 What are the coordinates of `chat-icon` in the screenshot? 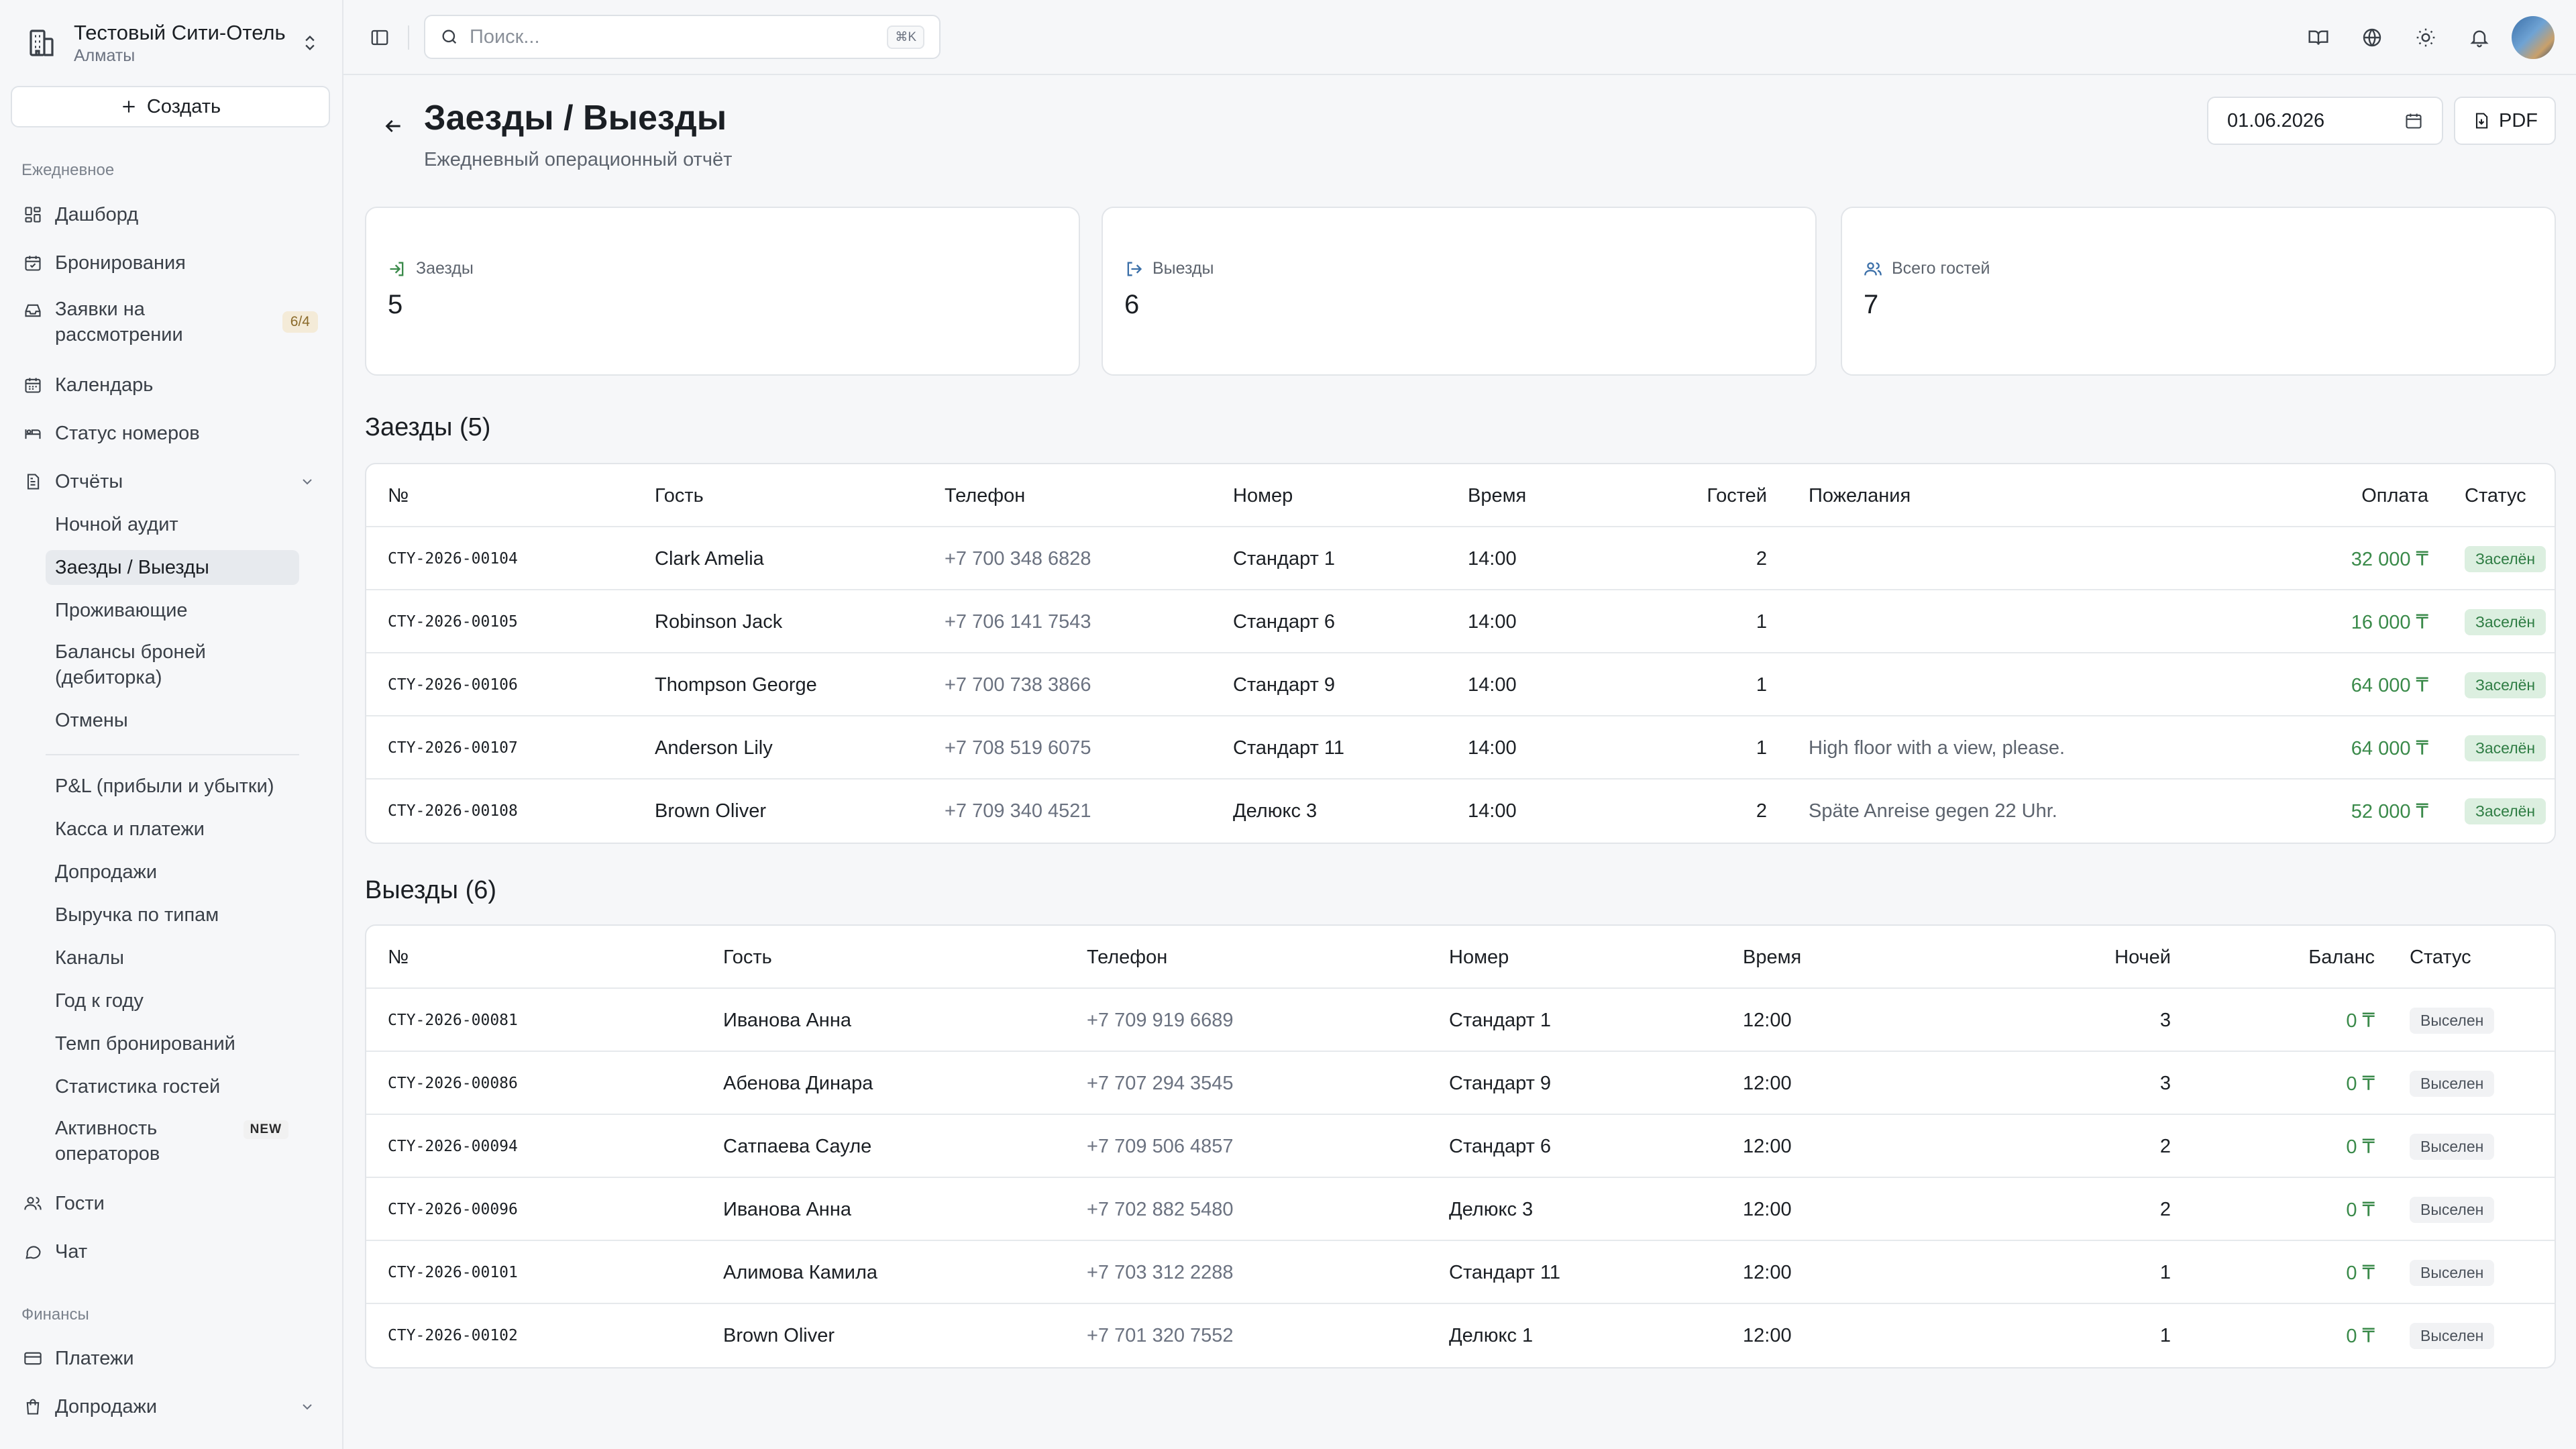 It's located at (32, 1251).